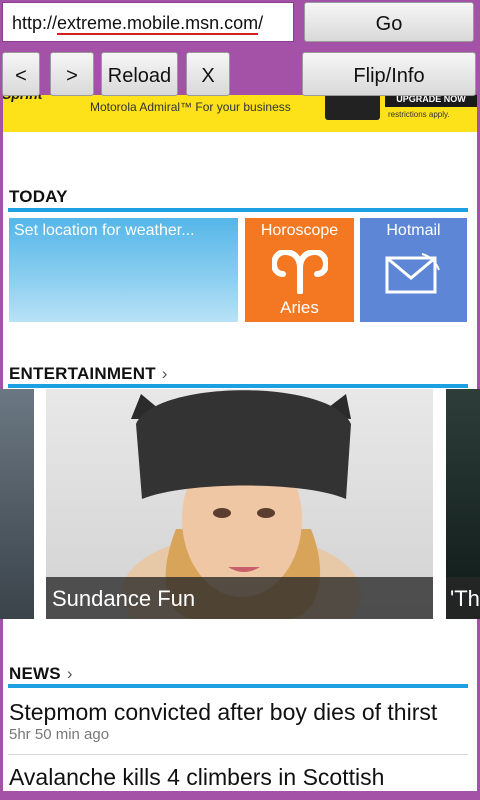 This screenshot has height=800, width=480. Describe the element at coordinates (35, 23) in the screenshot. I see `url-prefix: http://` at that location.